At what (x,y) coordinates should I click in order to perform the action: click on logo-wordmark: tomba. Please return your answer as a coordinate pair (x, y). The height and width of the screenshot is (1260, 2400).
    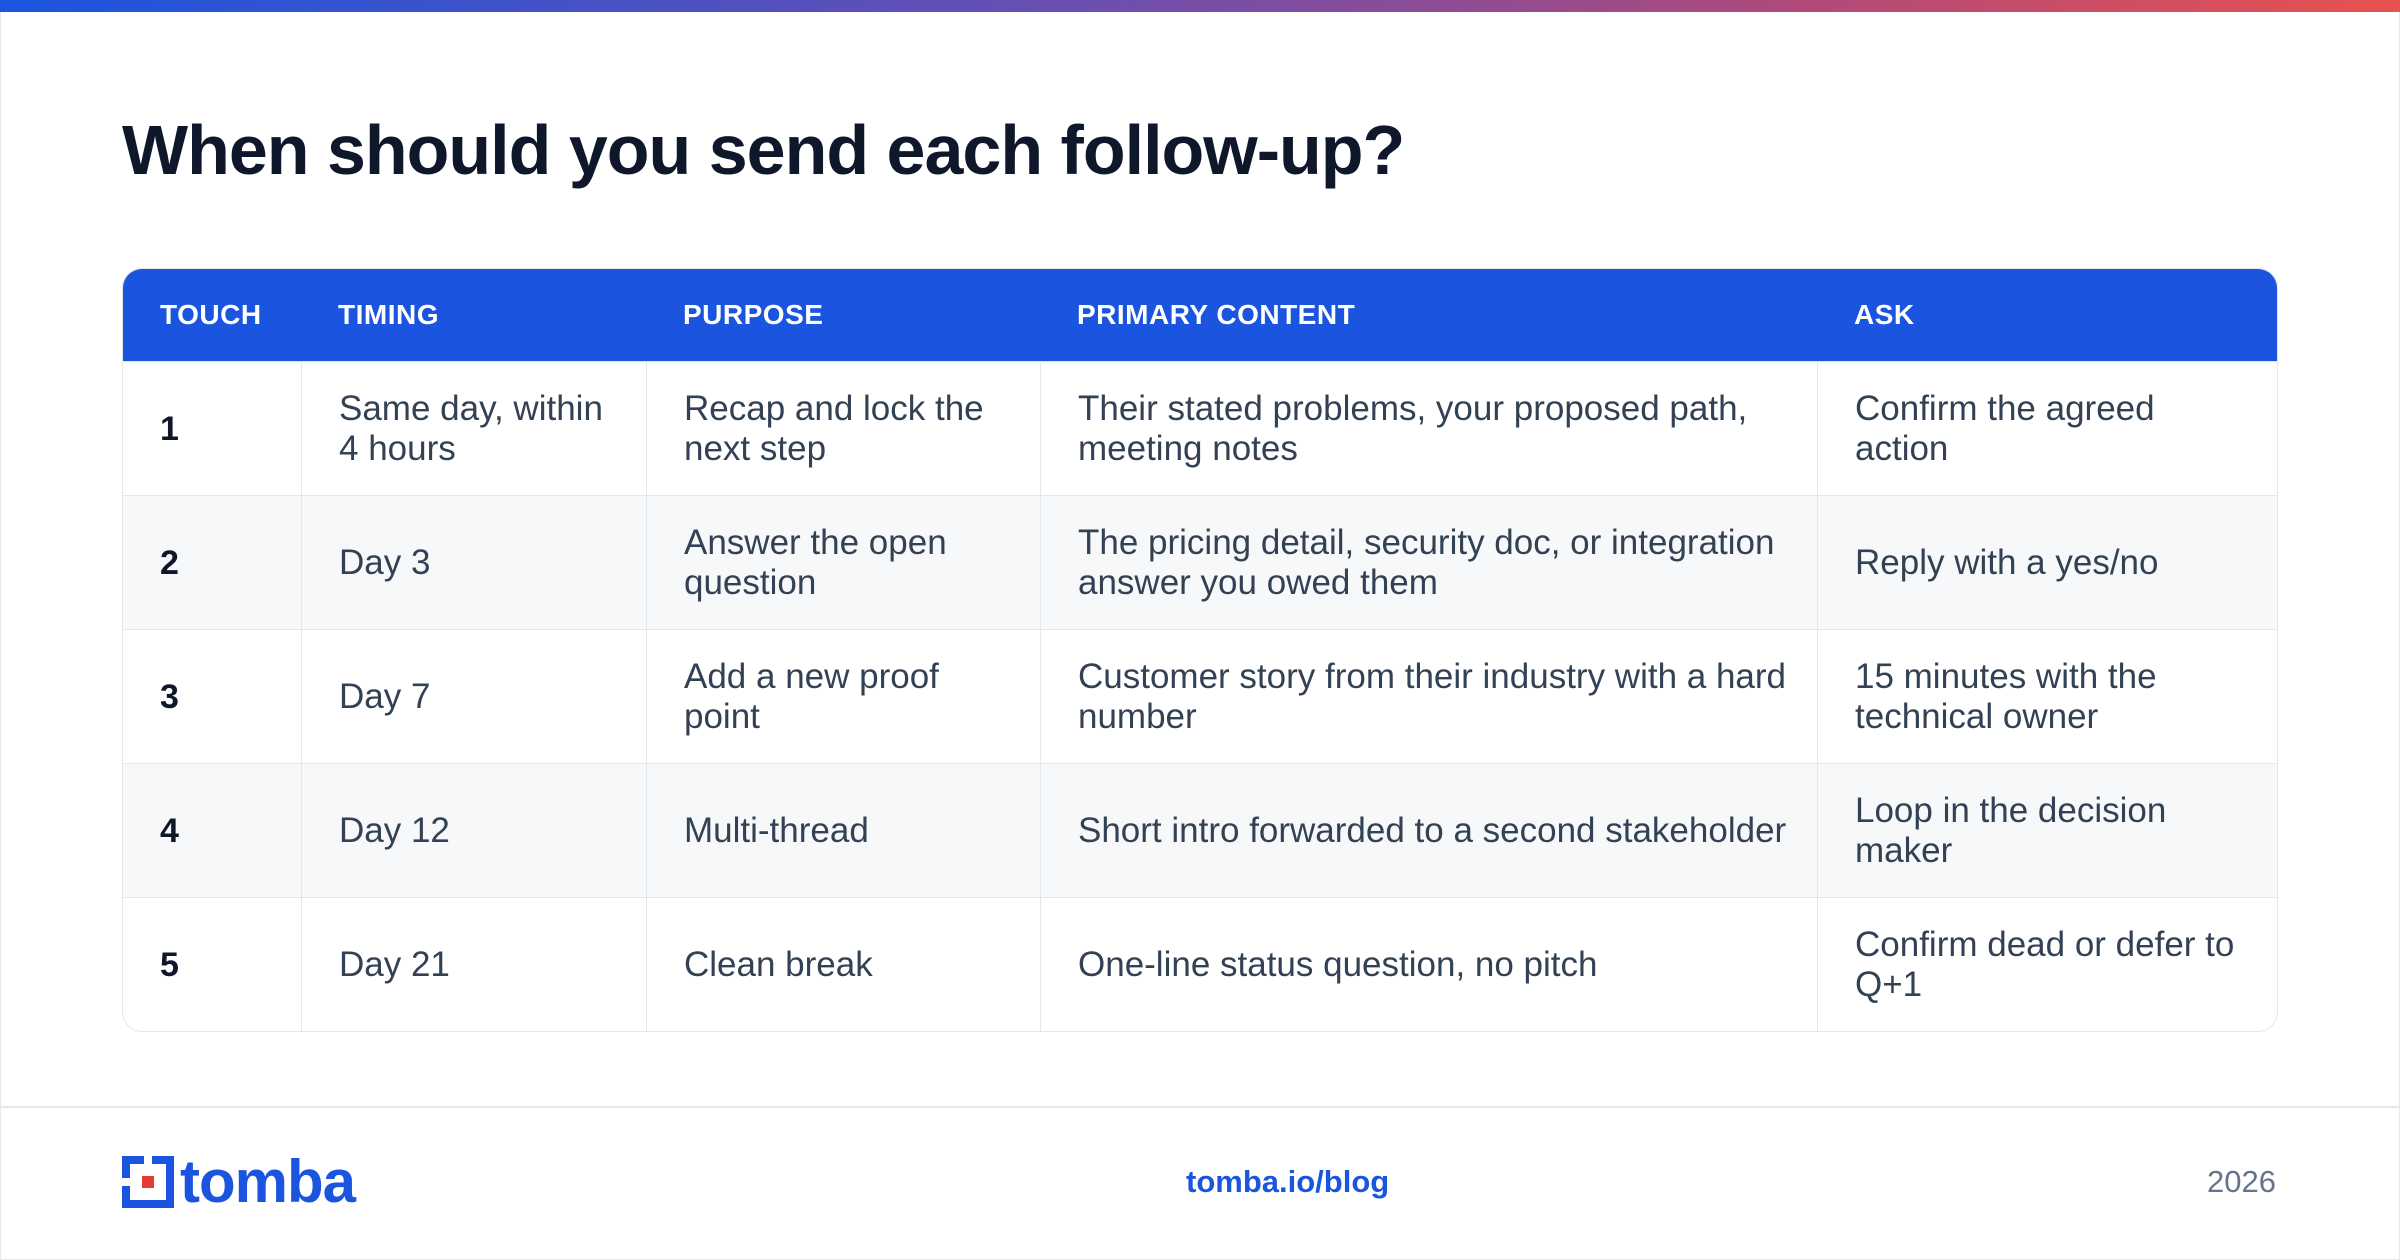
    Looking at the image, I should click on (268, 1181).